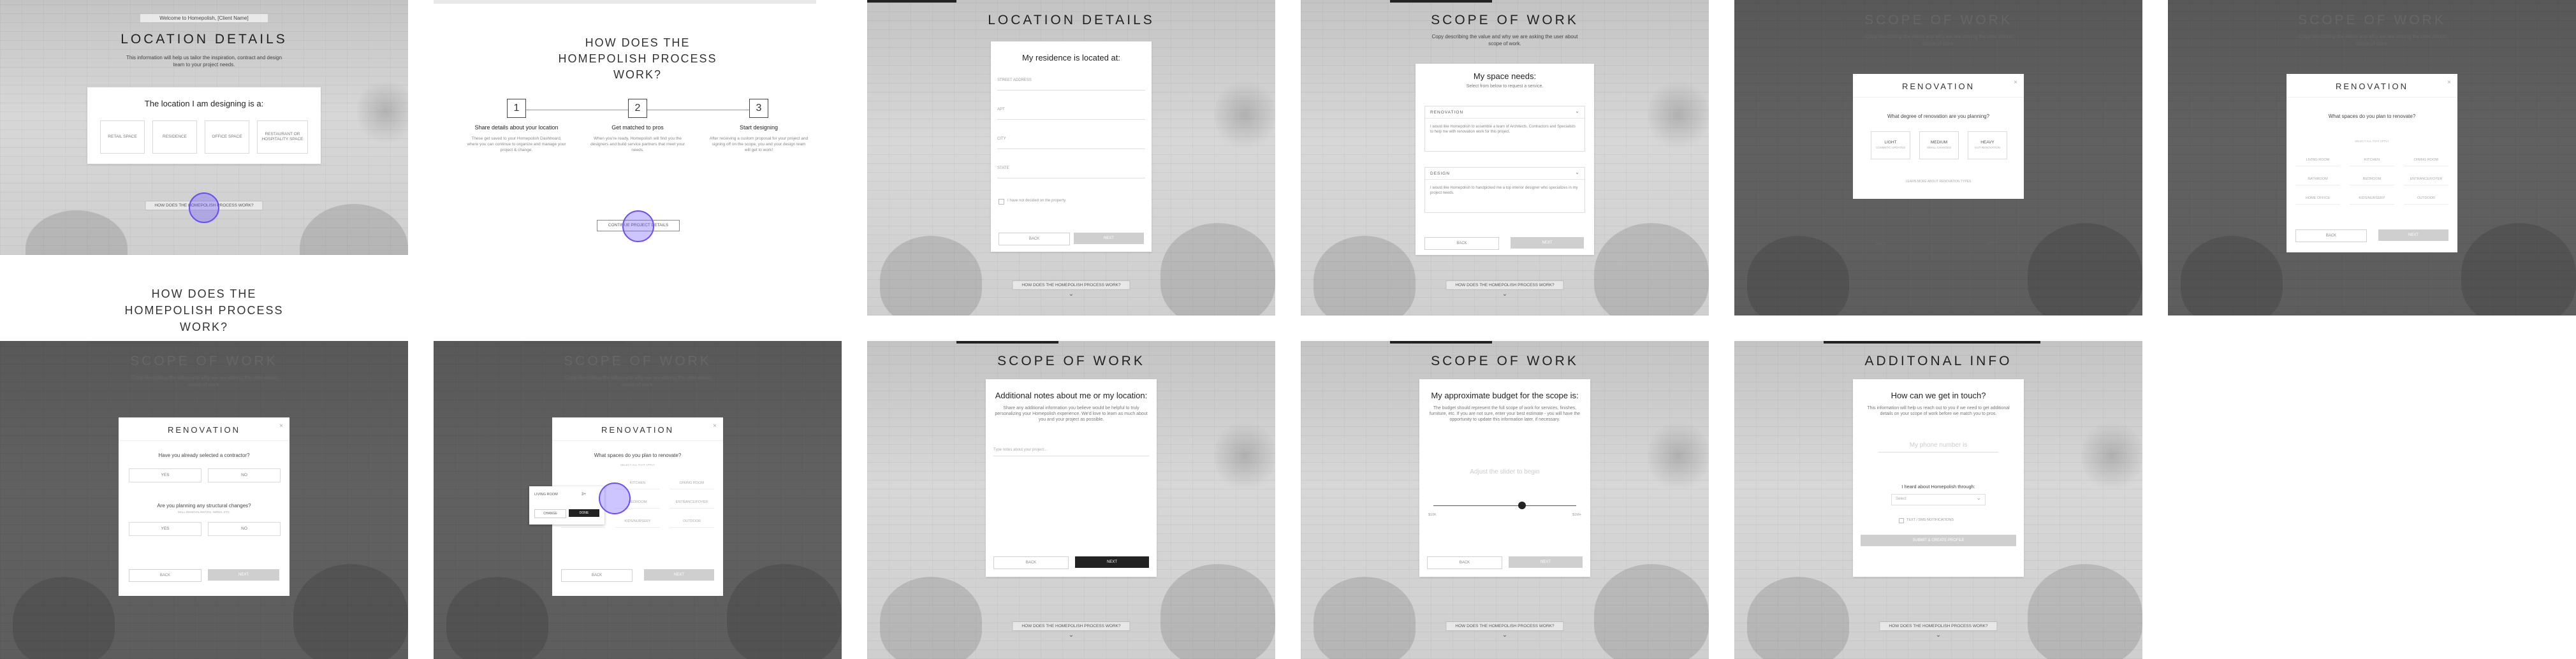 The height and width of the screenshot is (659, 2576). I want to click on welcome-banner: Welcome to Homepolish, [Client Name], so click(204, 18).